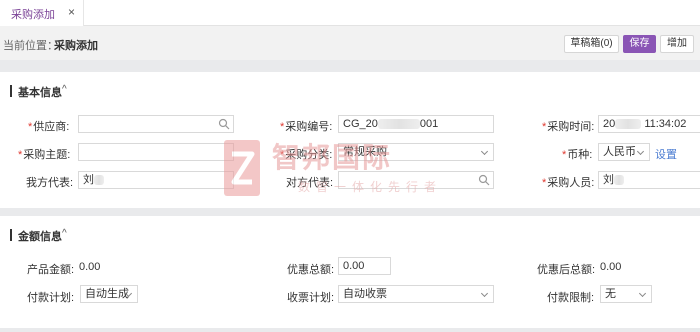  I want to click on supplier-input, so click(156, 124).